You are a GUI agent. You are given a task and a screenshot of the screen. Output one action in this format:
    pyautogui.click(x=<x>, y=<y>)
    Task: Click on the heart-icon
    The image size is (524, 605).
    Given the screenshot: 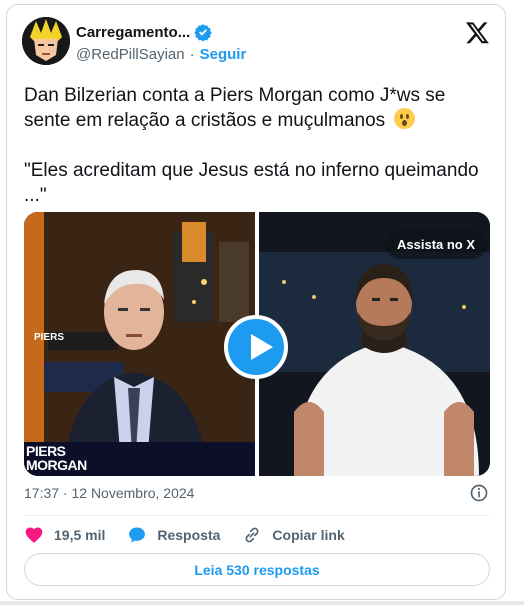 What is the action you would take?
    pyautogui.click(x=34, y=535)
    